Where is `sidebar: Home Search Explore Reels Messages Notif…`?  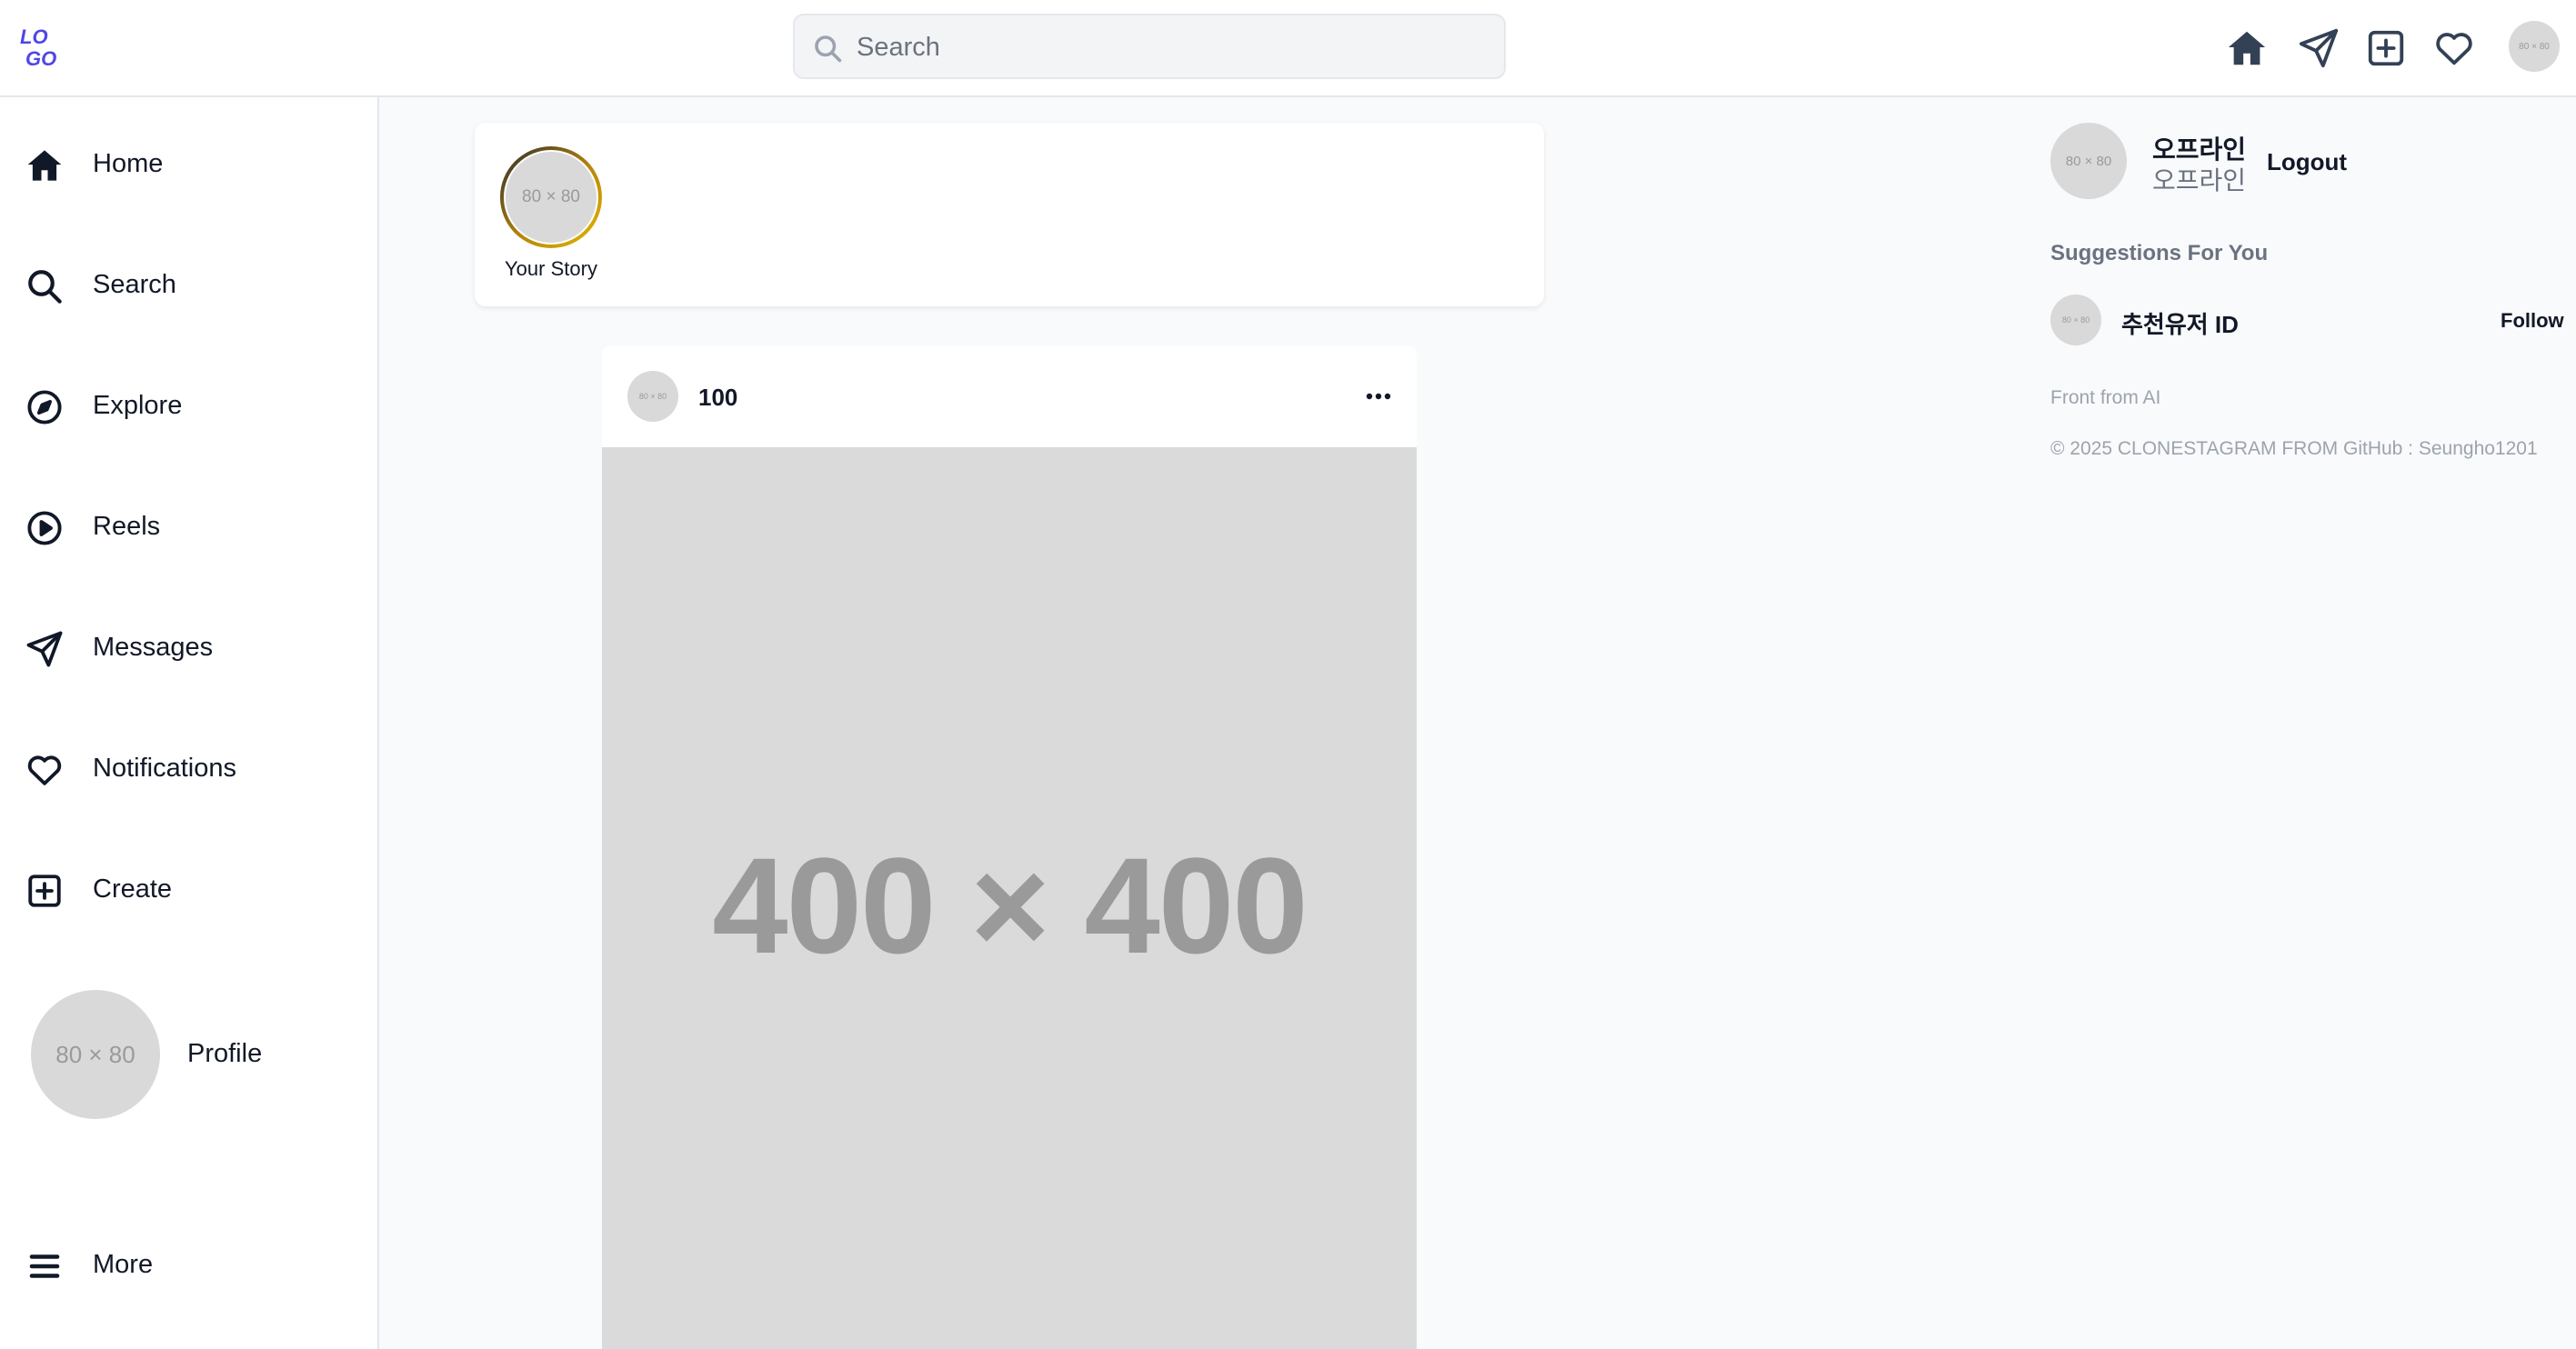
sidebar: Home Search Explore Reels Messages Notif… is located at coordinates (189, 723).